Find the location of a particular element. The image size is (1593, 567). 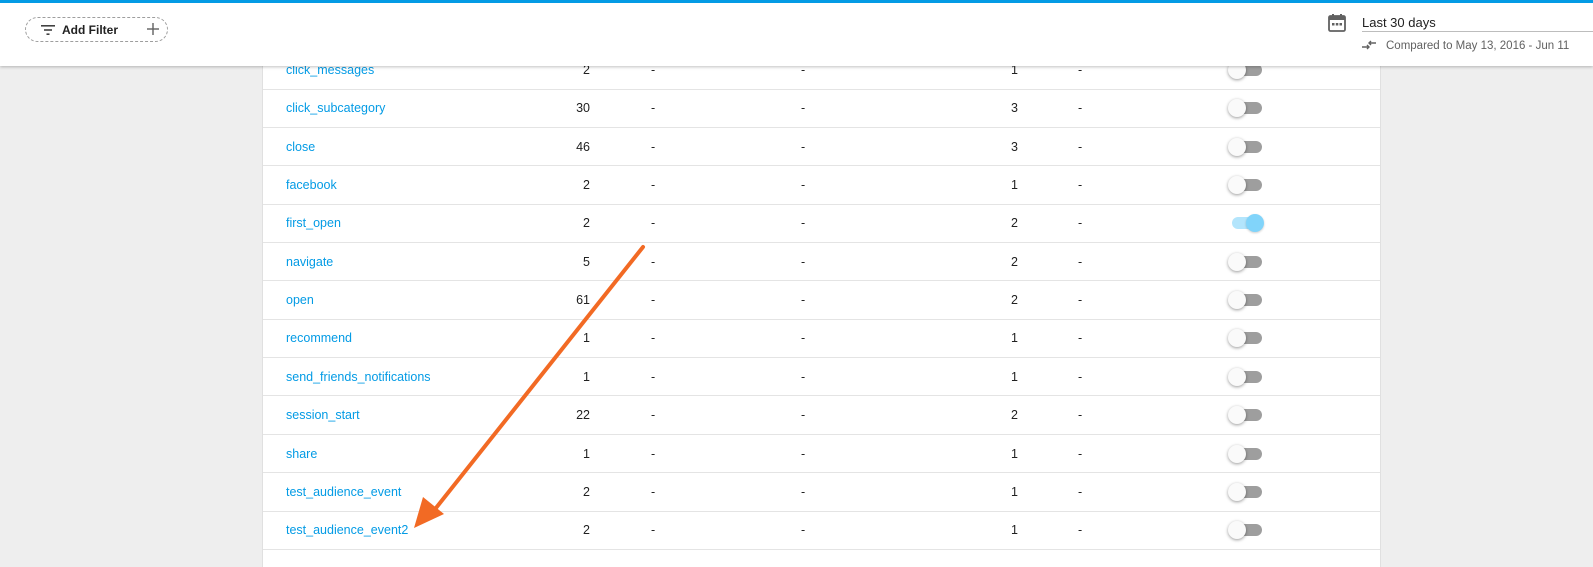

calendar-icon is located at coordinates (1337, 23).